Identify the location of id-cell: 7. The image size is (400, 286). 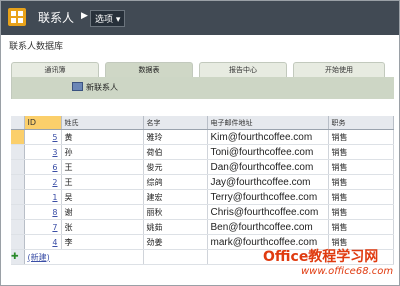
(43, 227).